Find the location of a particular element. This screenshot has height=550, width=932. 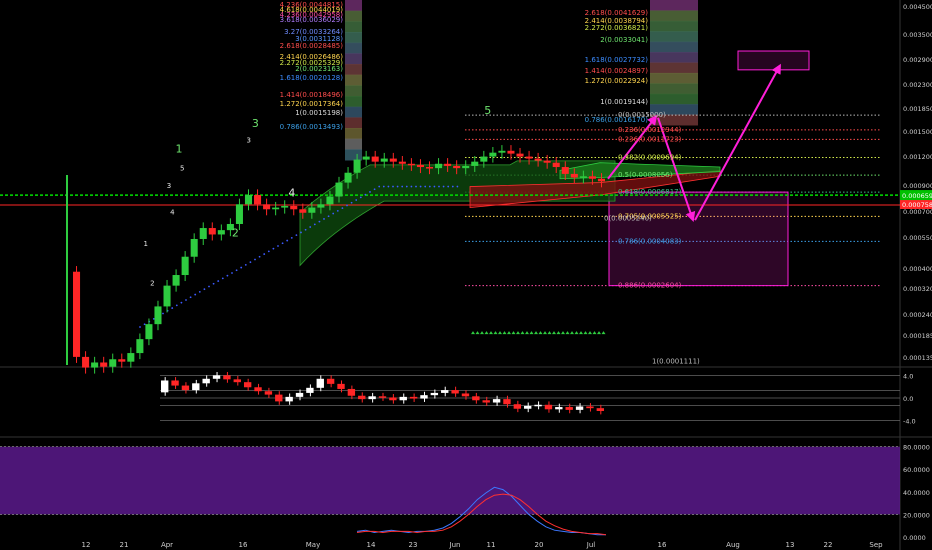

y-tick-label: 0.0004000 is located at coordinates (917, 269).